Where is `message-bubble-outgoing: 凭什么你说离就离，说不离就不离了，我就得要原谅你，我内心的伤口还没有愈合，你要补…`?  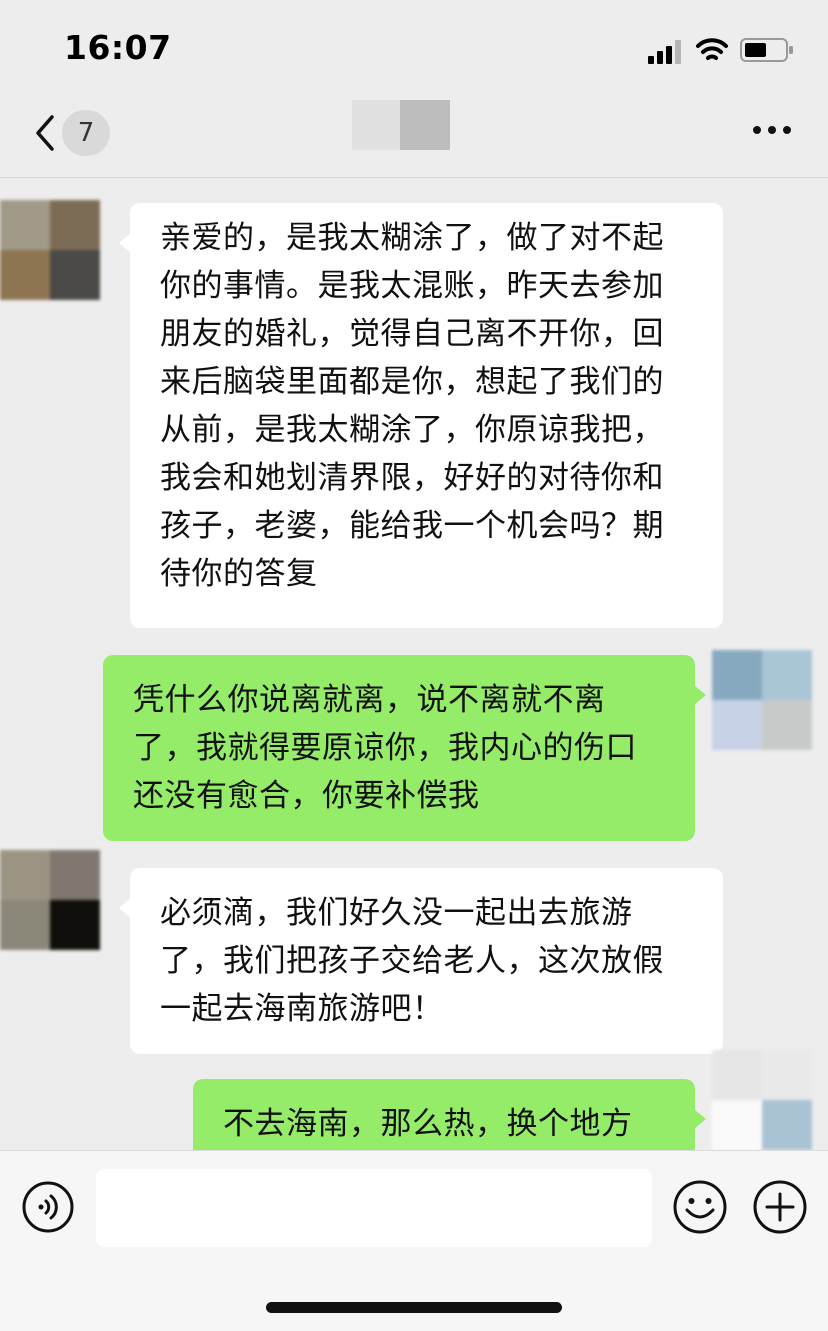
message-bubble-outgoing: 凭什么你说离就离，说不离就不离了，我就得要原谅你，我内心的伤口还没有愈合，你要补… is located at coordinates (404, 748).